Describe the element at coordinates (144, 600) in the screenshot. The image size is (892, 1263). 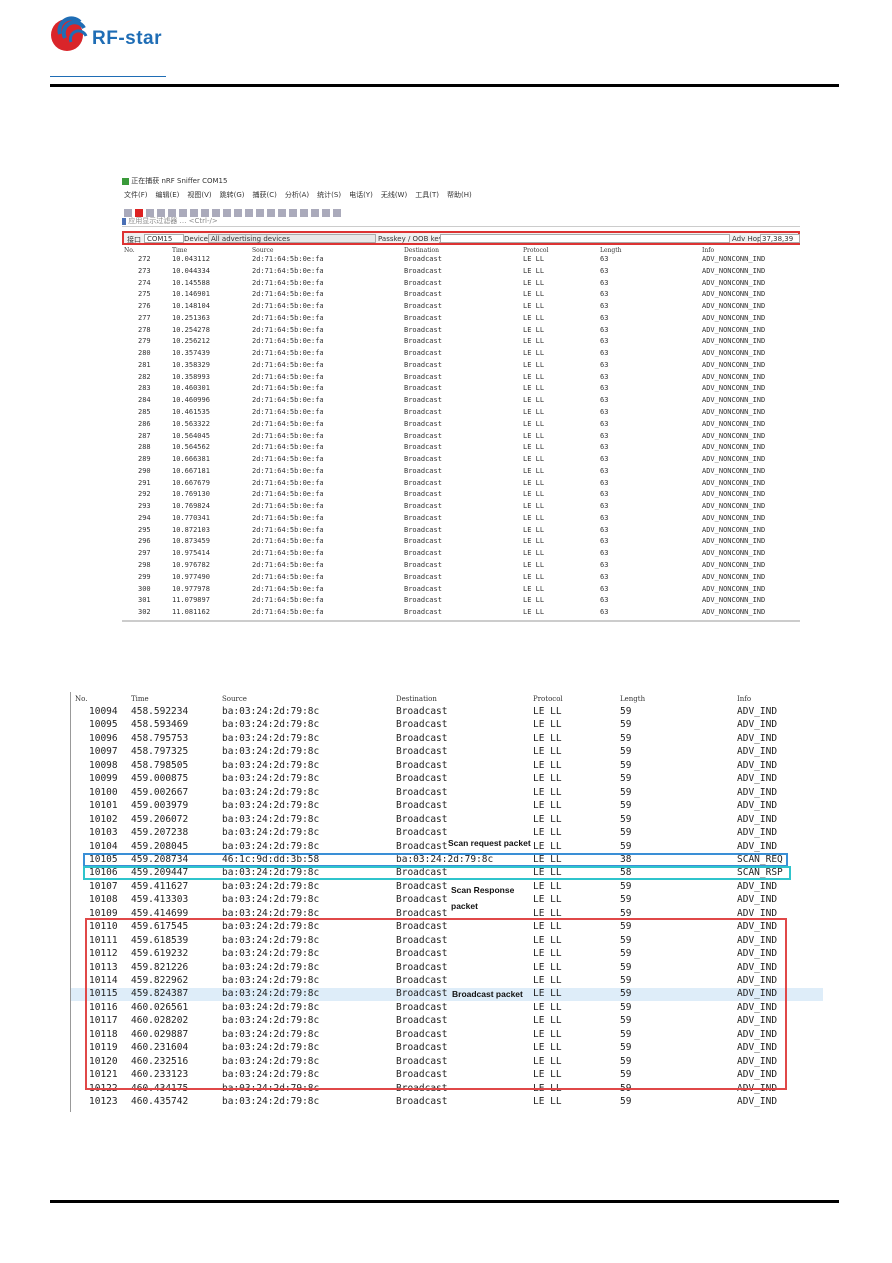
I see `cell-no: 301` at that location.